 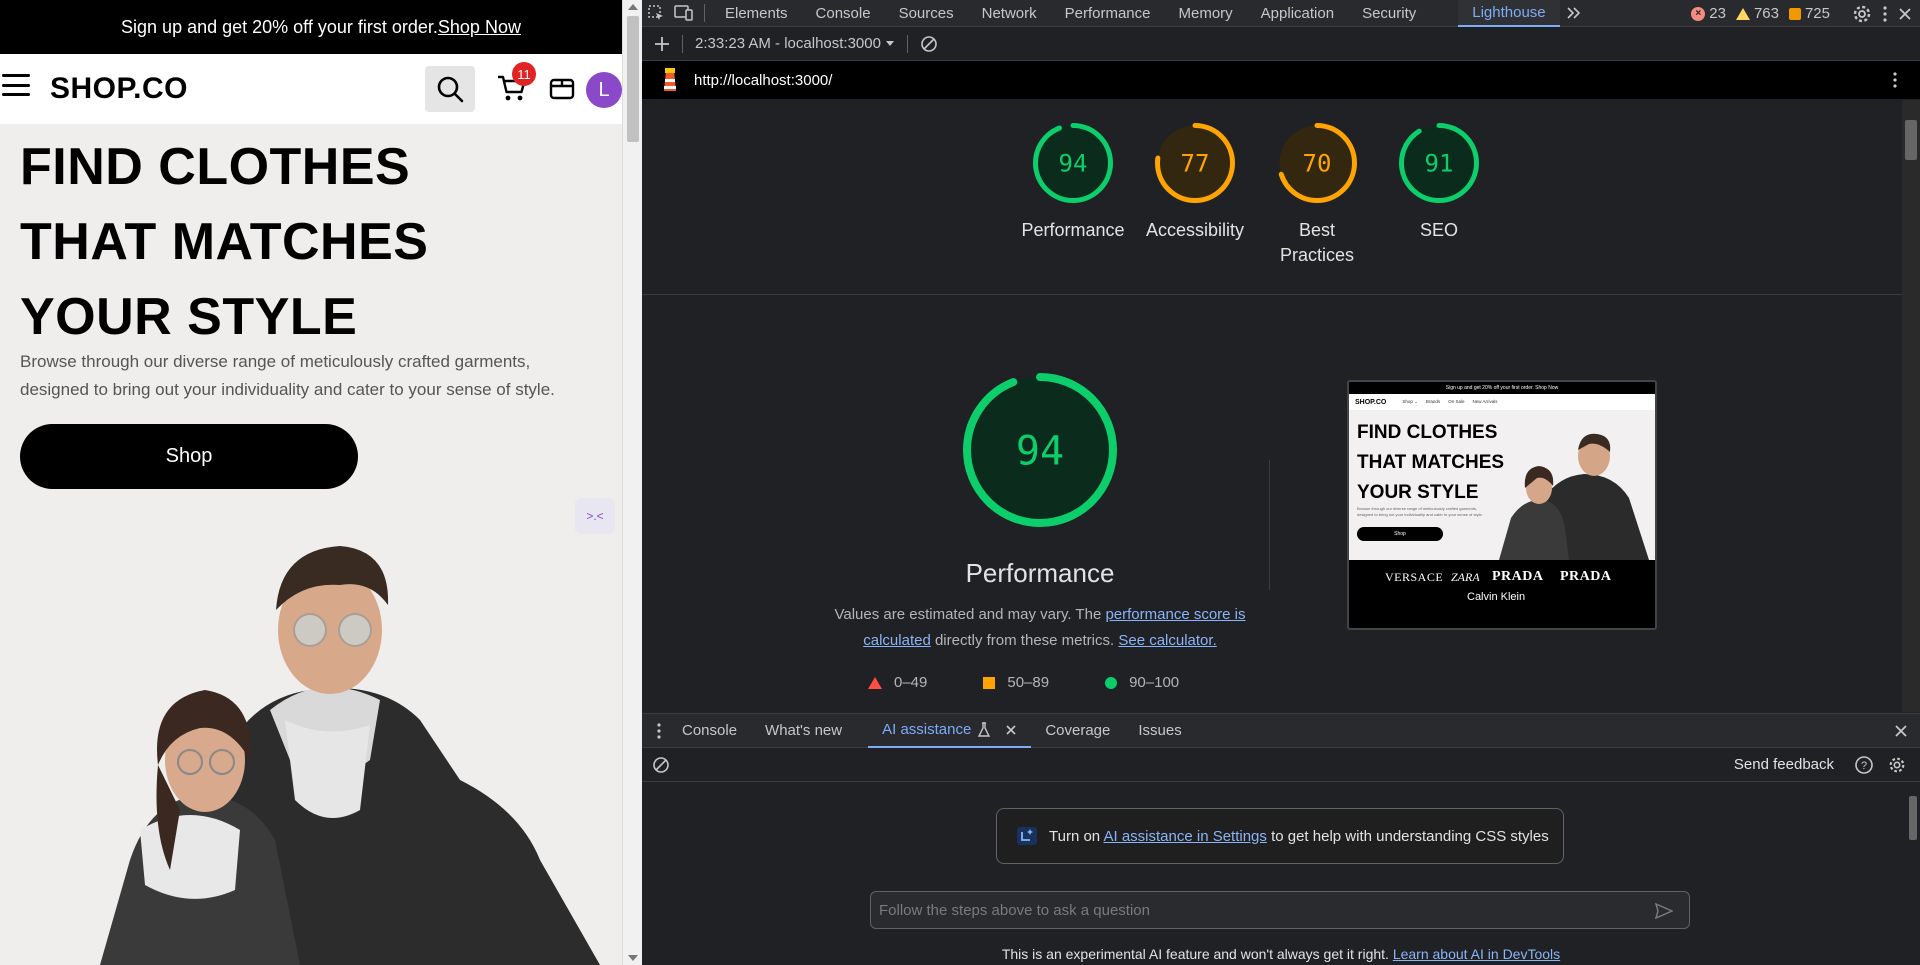 I want to click on close-tab-icon, so click(x=1011, y=730).